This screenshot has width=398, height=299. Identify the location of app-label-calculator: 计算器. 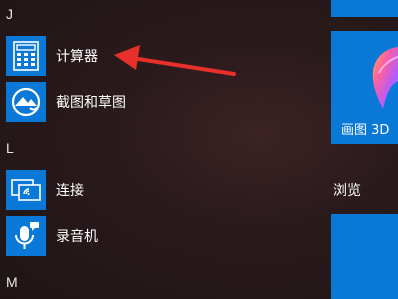
(77, 57).